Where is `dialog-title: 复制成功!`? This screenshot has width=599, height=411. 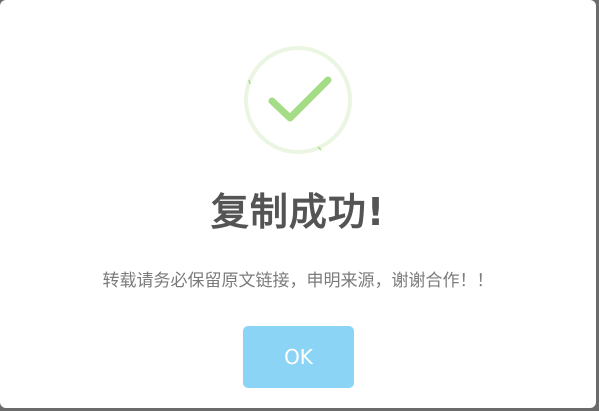 dialog-title: 复制成功! is located at coordinates (298, 212).